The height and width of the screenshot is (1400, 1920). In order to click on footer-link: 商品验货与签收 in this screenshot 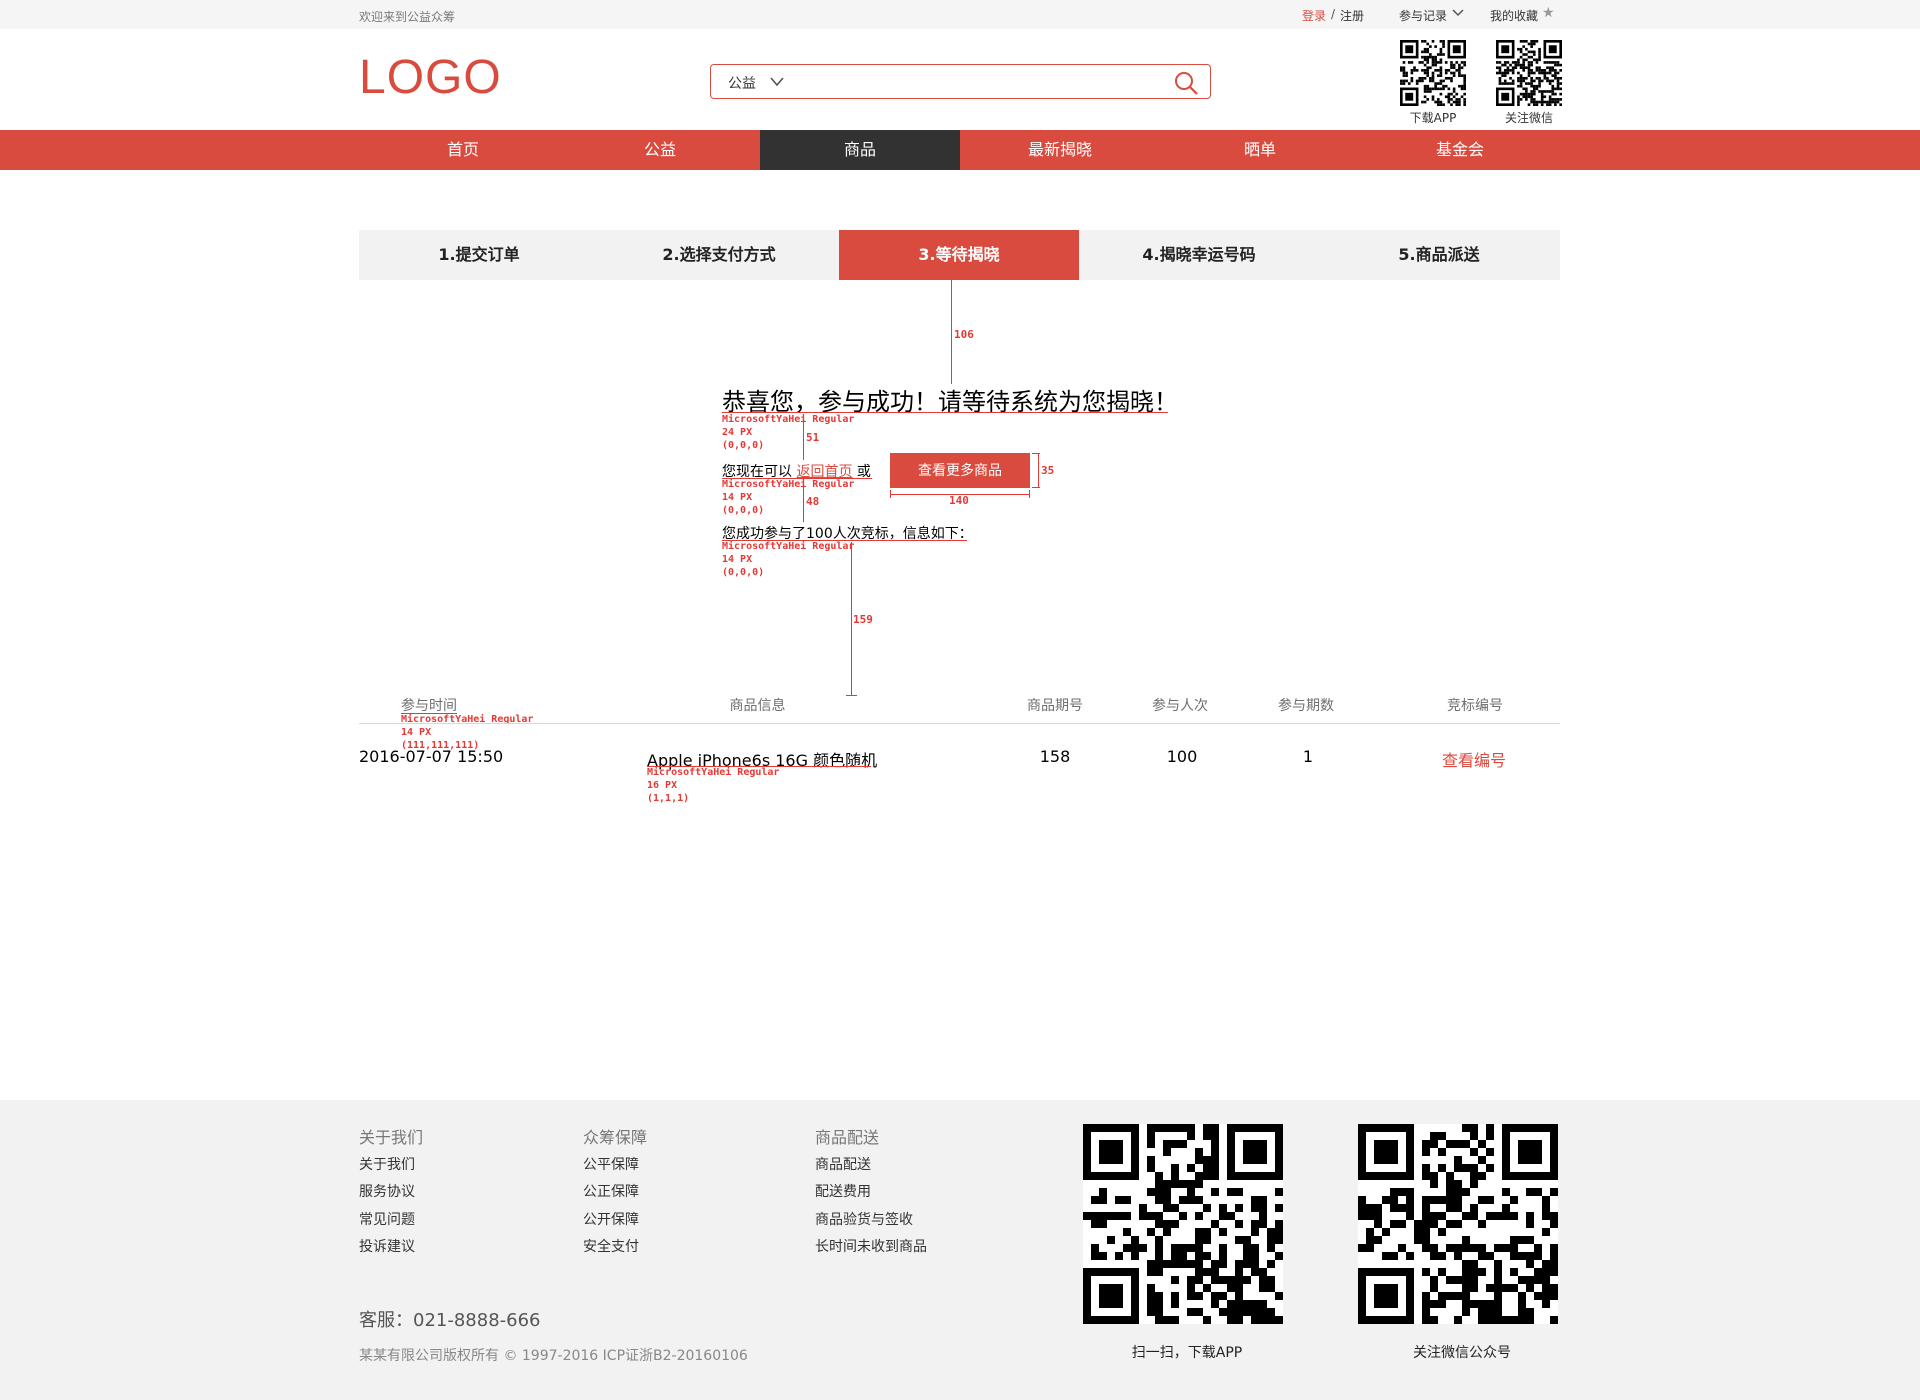, I will do `click(864, 1219)`.